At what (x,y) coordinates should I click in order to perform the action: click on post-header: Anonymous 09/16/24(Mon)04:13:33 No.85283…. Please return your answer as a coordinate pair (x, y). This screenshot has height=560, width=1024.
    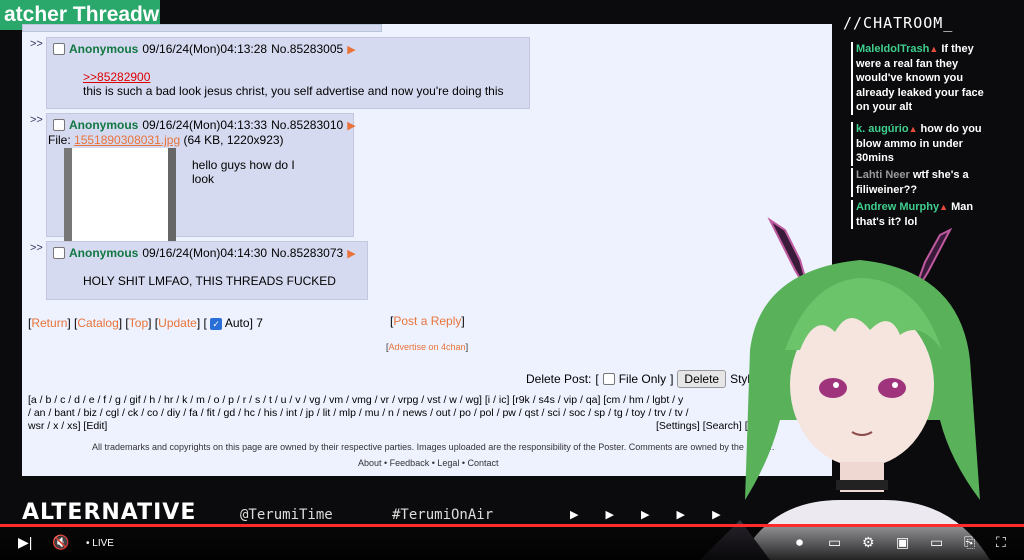
    Looking at the image, I should click on (204, 125).